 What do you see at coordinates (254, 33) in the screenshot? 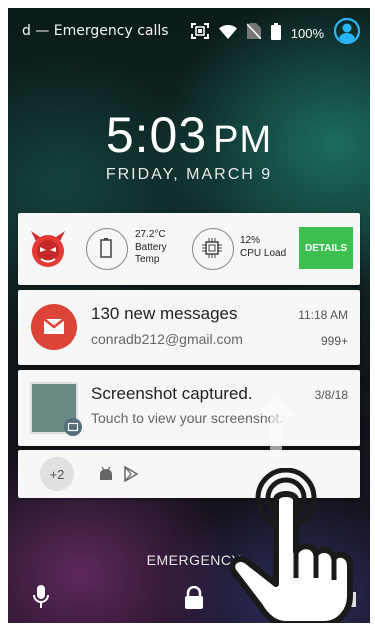
I see `no-sim-icon` at bounding box center [254, 33].